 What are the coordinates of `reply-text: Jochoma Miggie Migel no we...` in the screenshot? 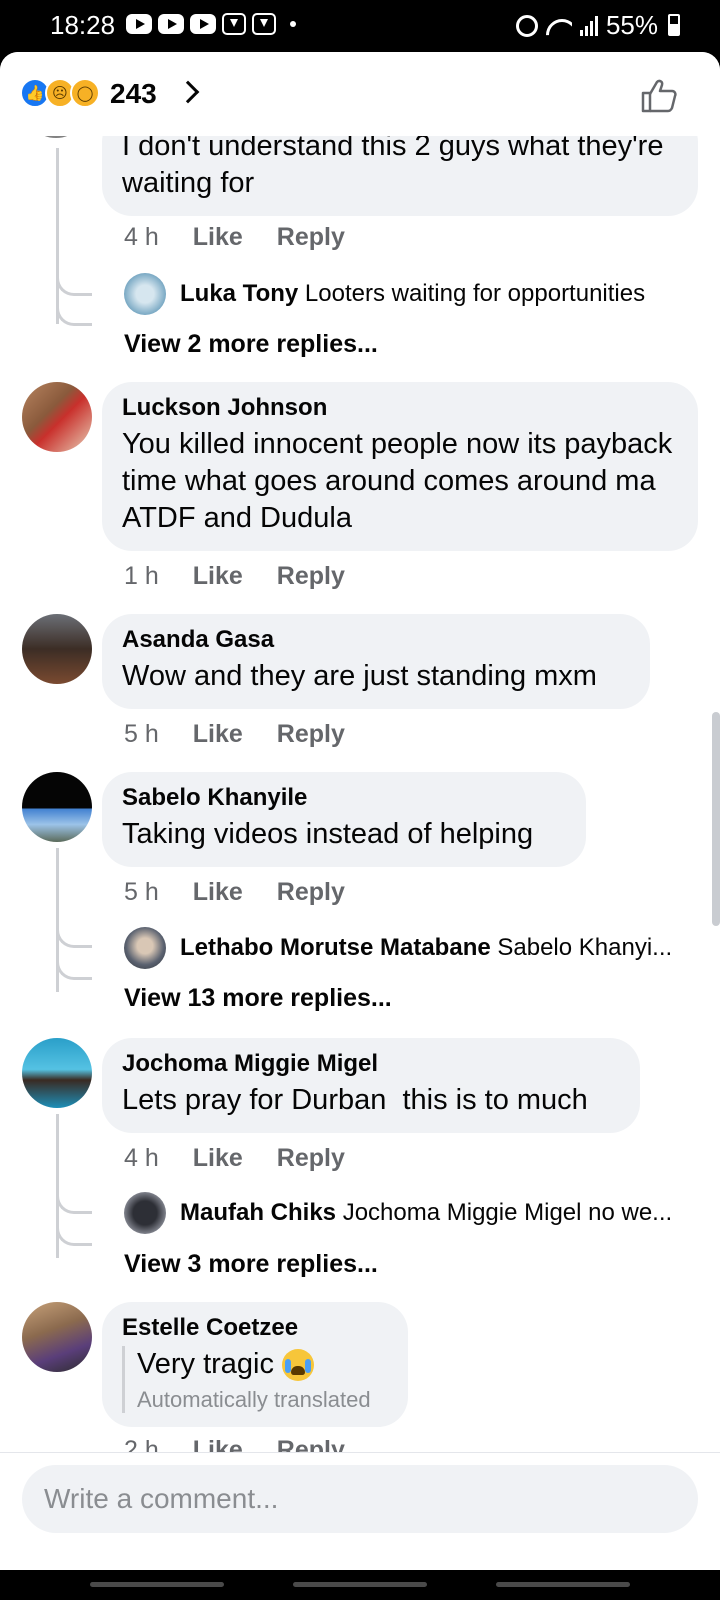 It's located at (507, 1212).